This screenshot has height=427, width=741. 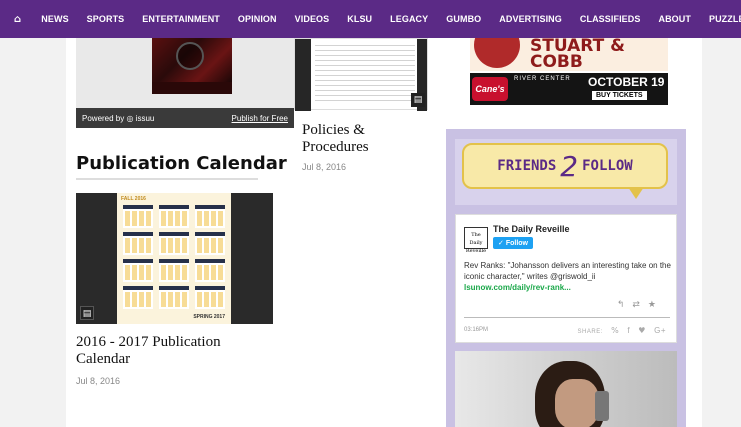 I want to click on nav-item-advertising: ADVERTISING, so click(x=530, y=19).